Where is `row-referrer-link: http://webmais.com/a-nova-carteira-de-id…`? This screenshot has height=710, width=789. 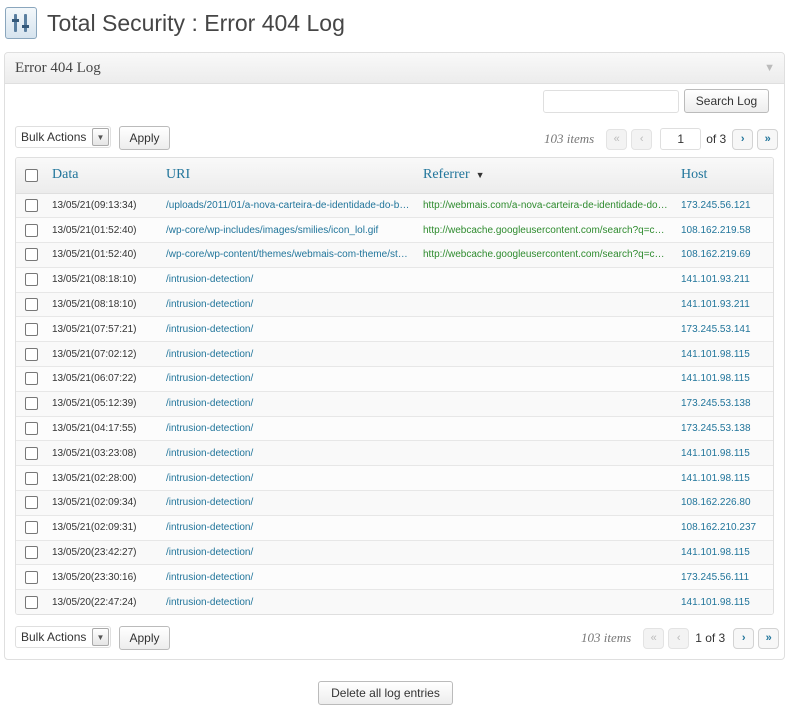 row-referrer-link: http://webmais.com/a-nova-carteira-de-id… is located at coordinates (546, 205).